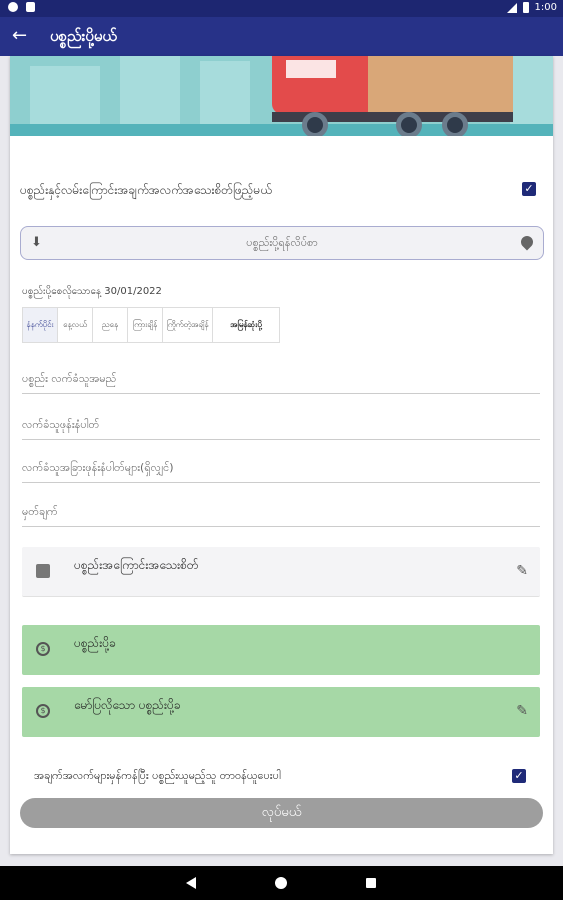  I want to click on page-title: ပစ္စည်းပို့မယ်, so click(83, 36).